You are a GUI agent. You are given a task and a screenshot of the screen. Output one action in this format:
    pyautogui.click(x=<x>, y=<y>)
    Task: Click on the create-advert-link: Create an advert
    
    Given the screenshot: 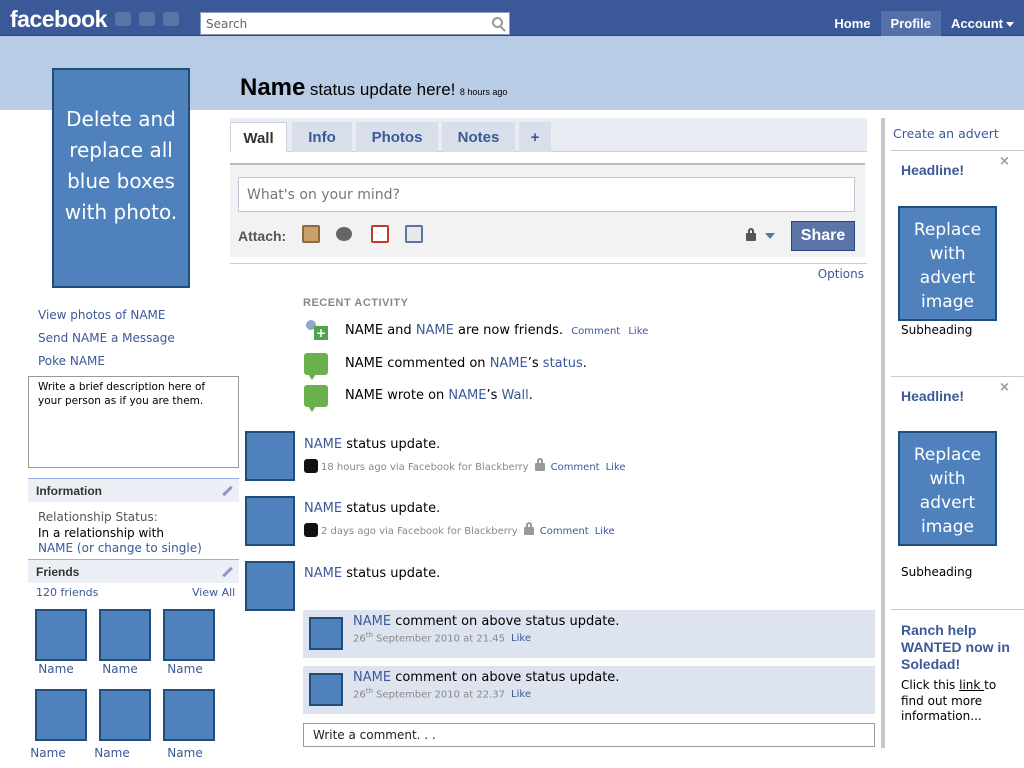 What is the action you would take?
    pyautogui.click(x=946, y=133)
    